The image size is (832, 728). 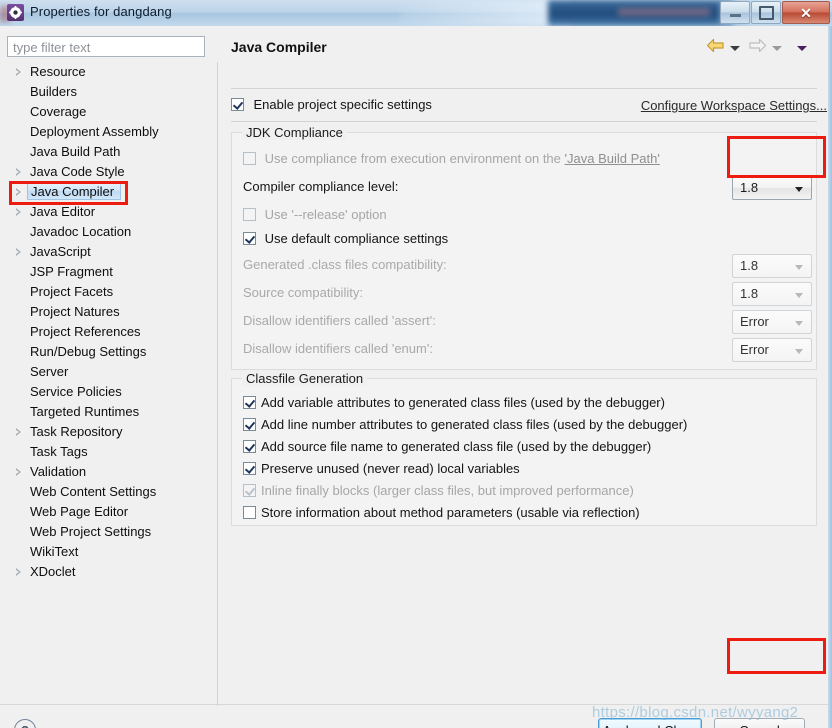 What do you see at coordinates (109, 92) in the screenshot?
I see `sidebar-item-builders: Builders` at bounding box center [109, 92].